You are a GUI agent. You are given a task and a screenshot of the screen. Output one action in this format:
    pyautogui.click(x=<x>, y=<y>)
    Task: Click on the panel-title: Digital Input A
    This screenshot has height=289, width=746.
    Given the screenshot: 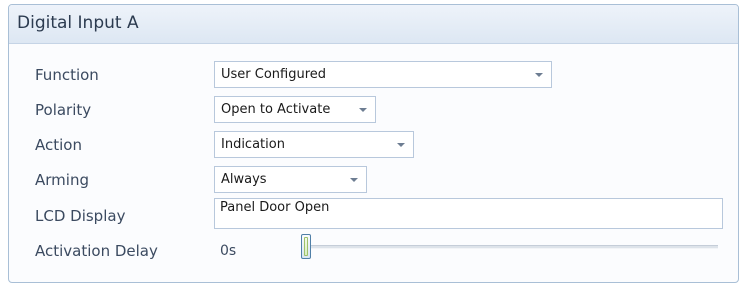 What is the action you would take?
    pyautogui.click(x=78, y=23)
    